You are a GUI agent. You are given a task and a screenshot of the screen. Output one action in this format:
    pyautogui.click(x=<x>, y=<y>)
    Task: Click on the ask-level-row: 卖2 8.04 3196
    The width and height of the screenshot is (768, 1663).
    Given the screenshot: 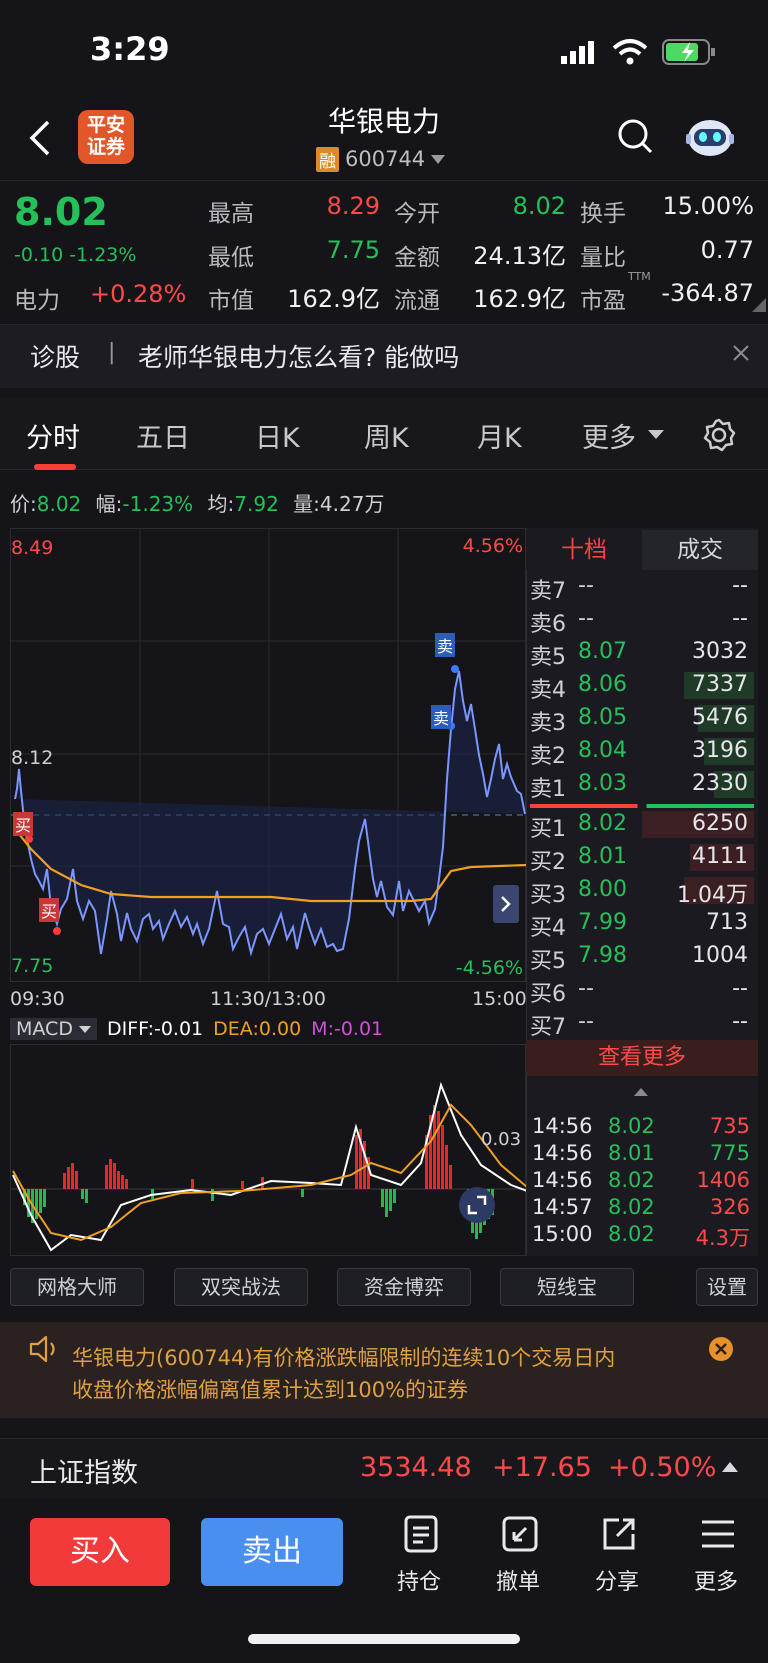 What is the action you would take?
    pyautogui.click(x=642, y=752)
    